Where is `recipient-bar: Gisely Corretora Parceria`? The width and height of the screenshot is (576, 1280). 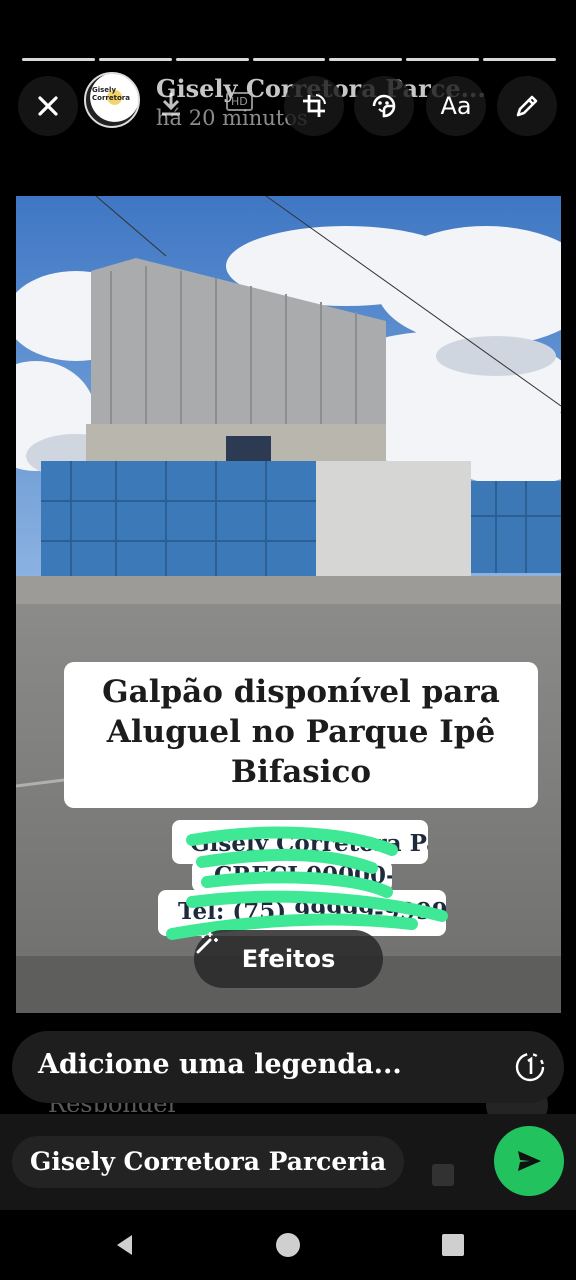
recipient-bar: Gisely Corretora Parceria is located at coordinates (288, 1162).